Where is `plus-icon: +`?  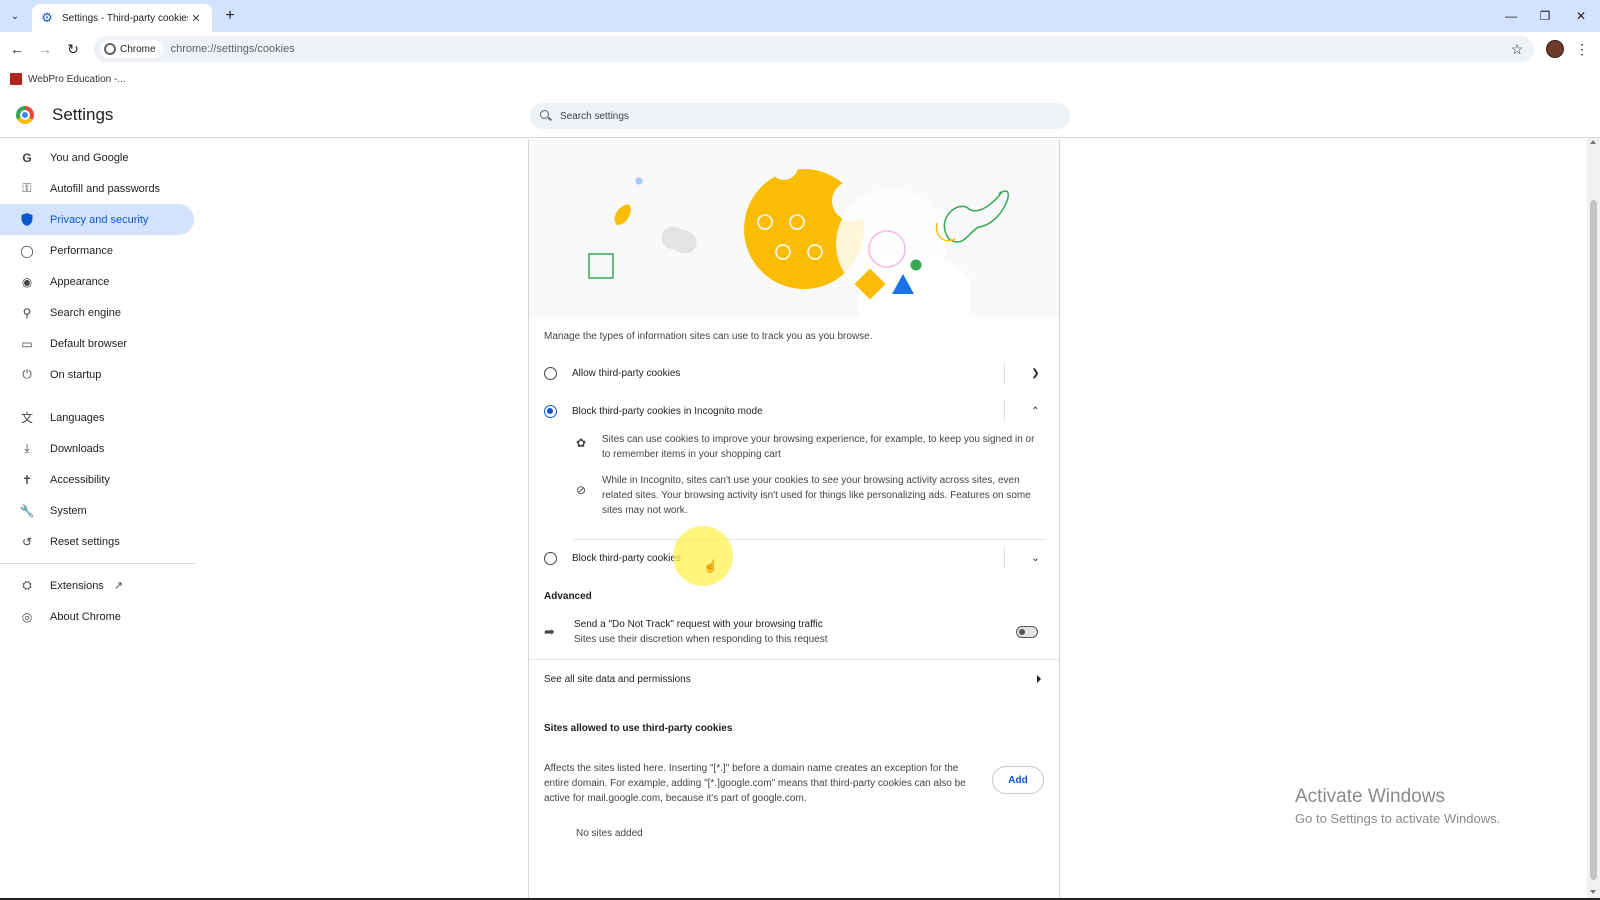 plus-icon: + is located at coordinates (230, 15).